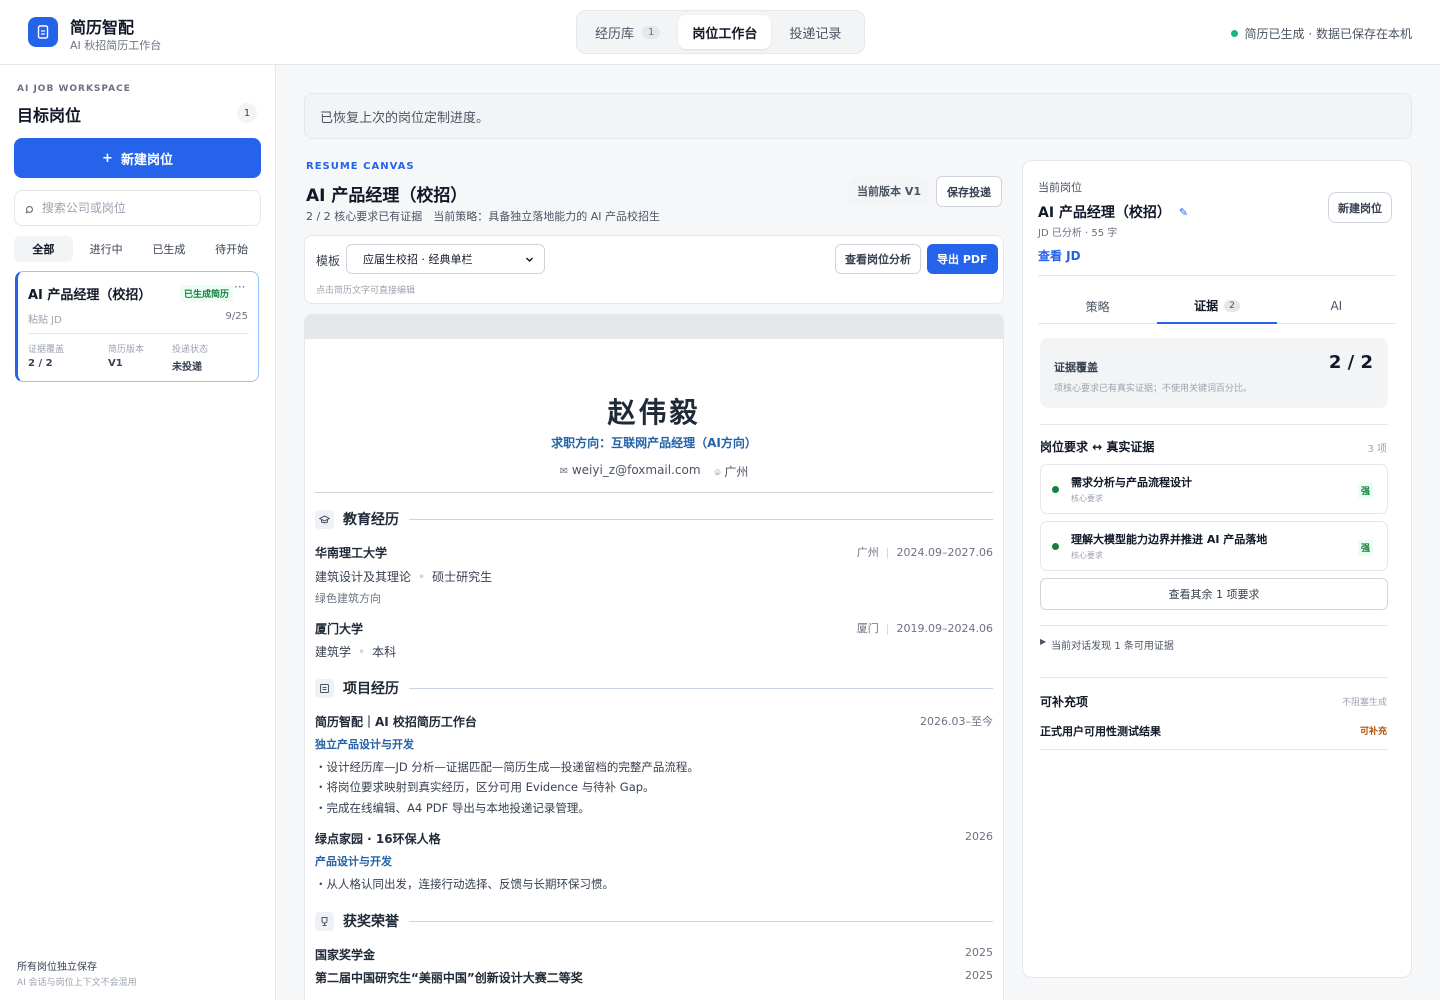 The width and height of the screenshot is (1440, 1000). Describe the element at coordinates (1232, 305) in the screenshot. I see `tab-count: 2` at that location.